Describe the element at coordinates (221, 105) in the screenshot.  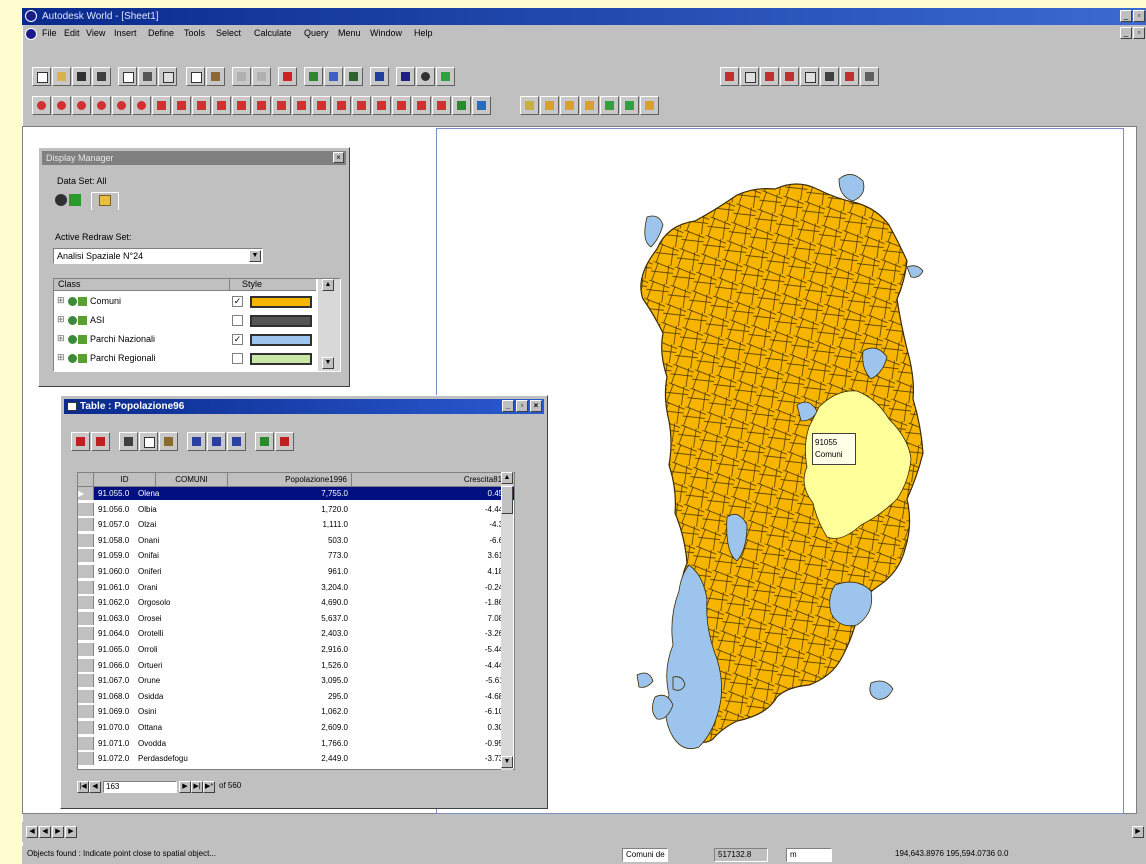
I see `select-fence-icon` at that location.